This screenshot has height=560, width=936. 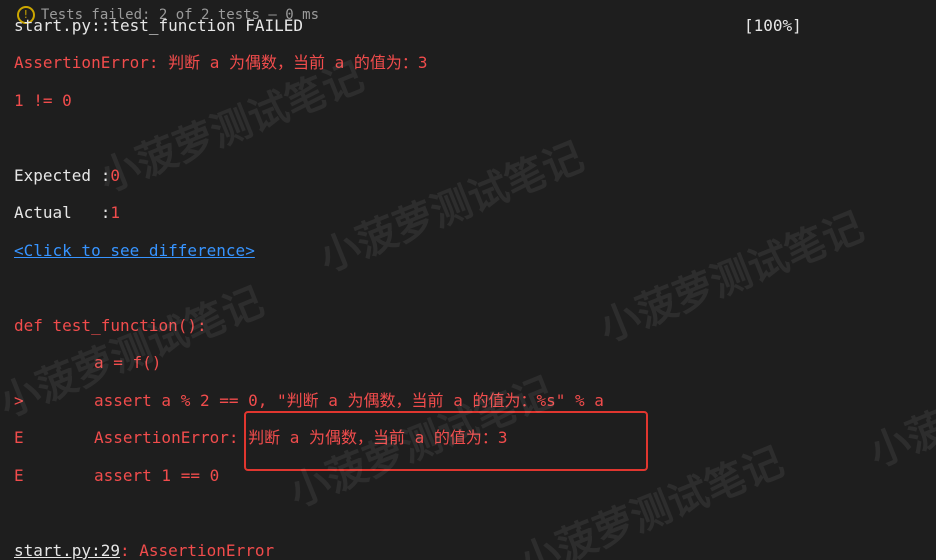 I want to click on code-line-1-text: a = f(), so click(x=128, y=362).